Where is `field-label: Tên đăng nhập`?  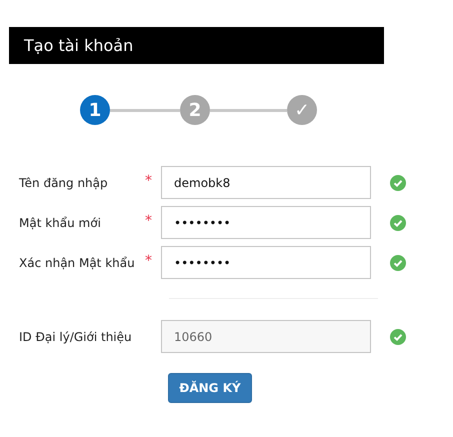 field-label: Tên đăng nhập is located at coordinates (63, 183).